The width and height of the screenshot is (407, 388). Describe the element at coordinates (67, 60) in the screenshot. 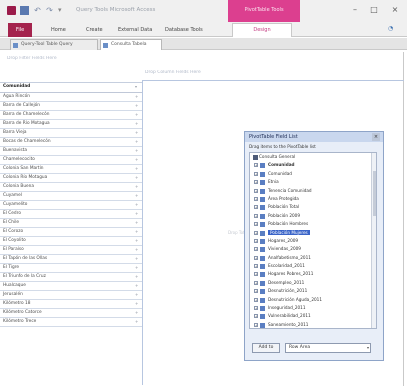

I see `filter-drop-zone: Drop Filter Fields Here` at that location.